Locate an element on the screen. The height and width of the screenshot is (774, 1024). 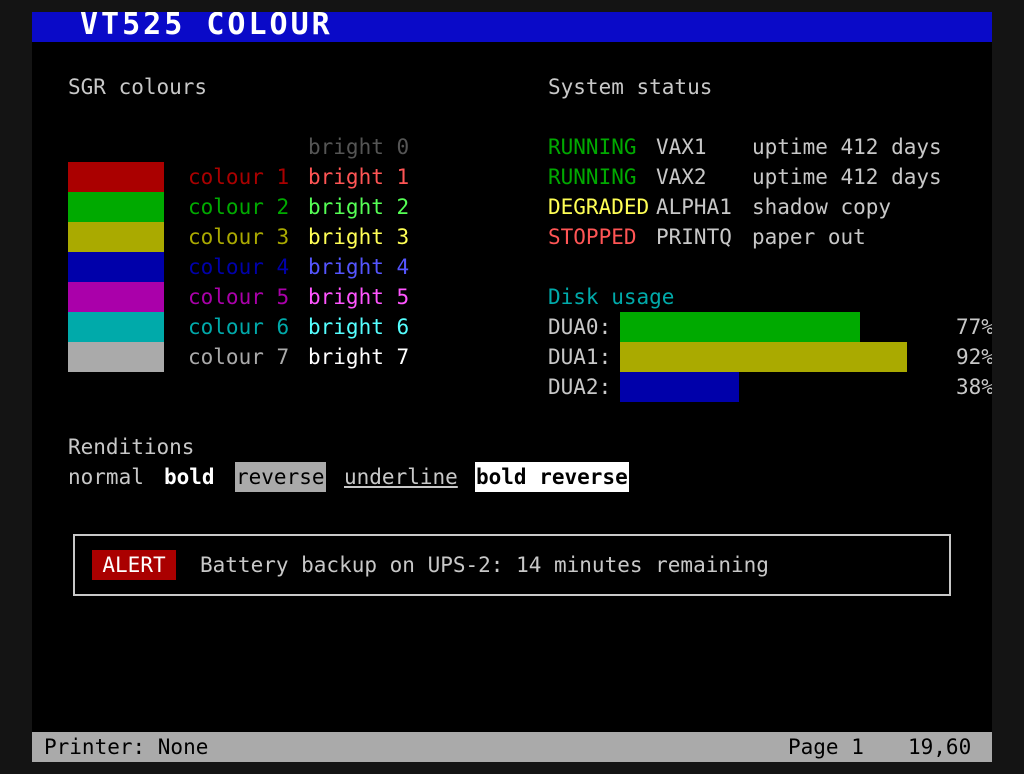
disk-percent: 38% is located at coordinates (974, 387).